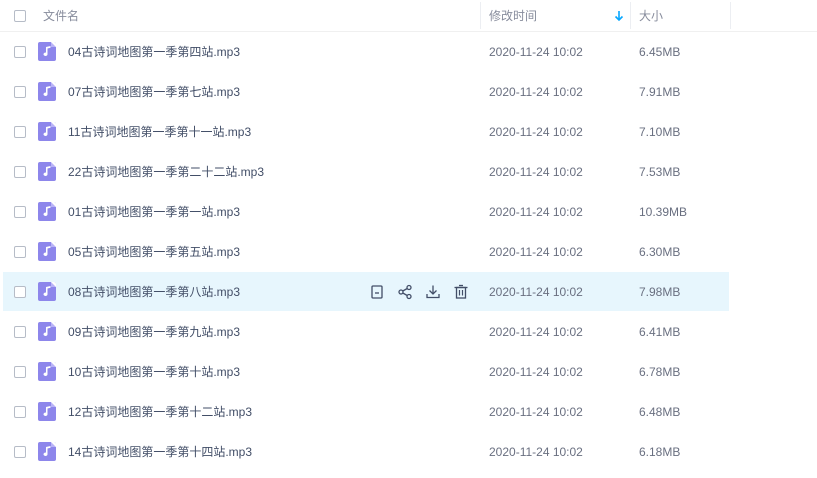 Image resolution: width=817 pixels, height=478 pixels. What do you see at coordinates (660, 332) in the screenshot?
I see `file-size: 6.41MB` at bounding box center [660, 332].